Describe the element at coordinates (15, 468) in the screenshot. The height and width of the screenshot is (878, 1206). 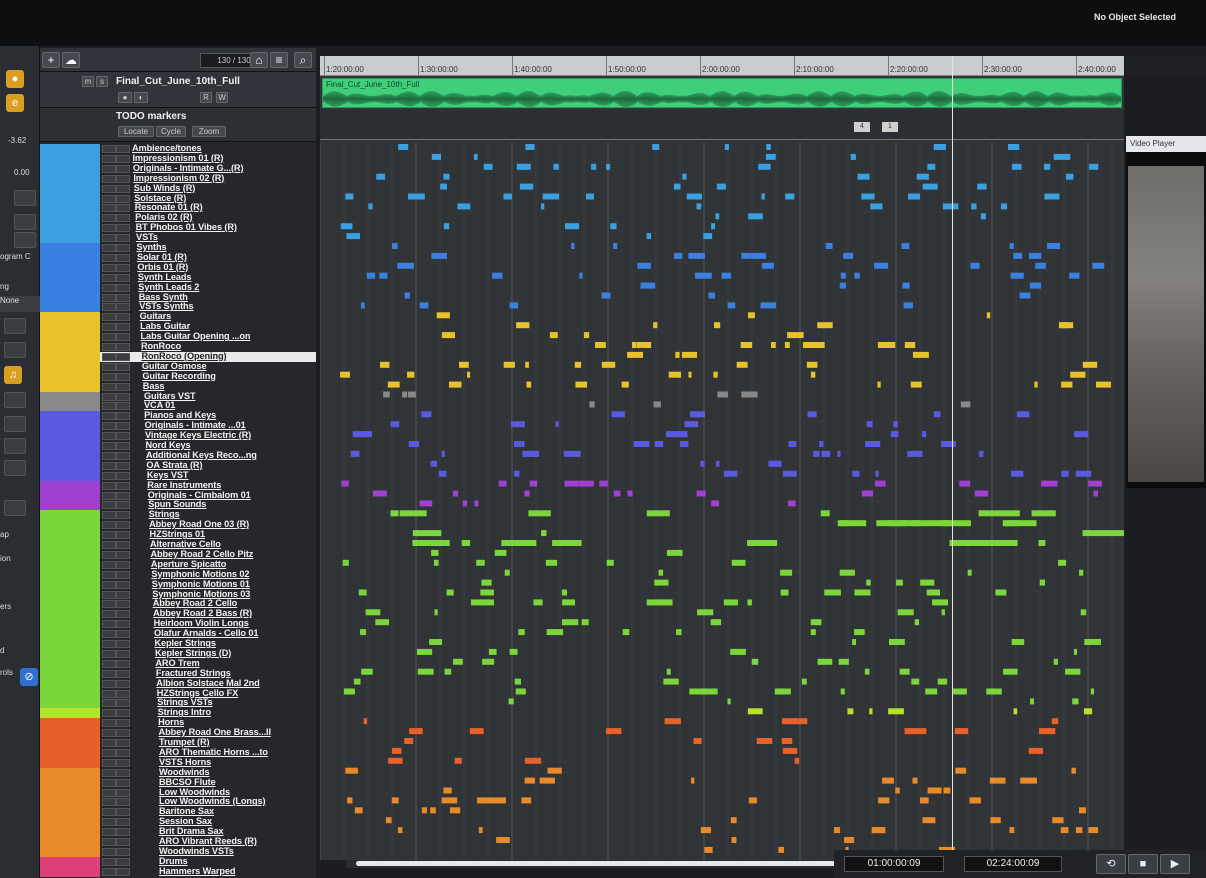
I see `channel-button` at that location.